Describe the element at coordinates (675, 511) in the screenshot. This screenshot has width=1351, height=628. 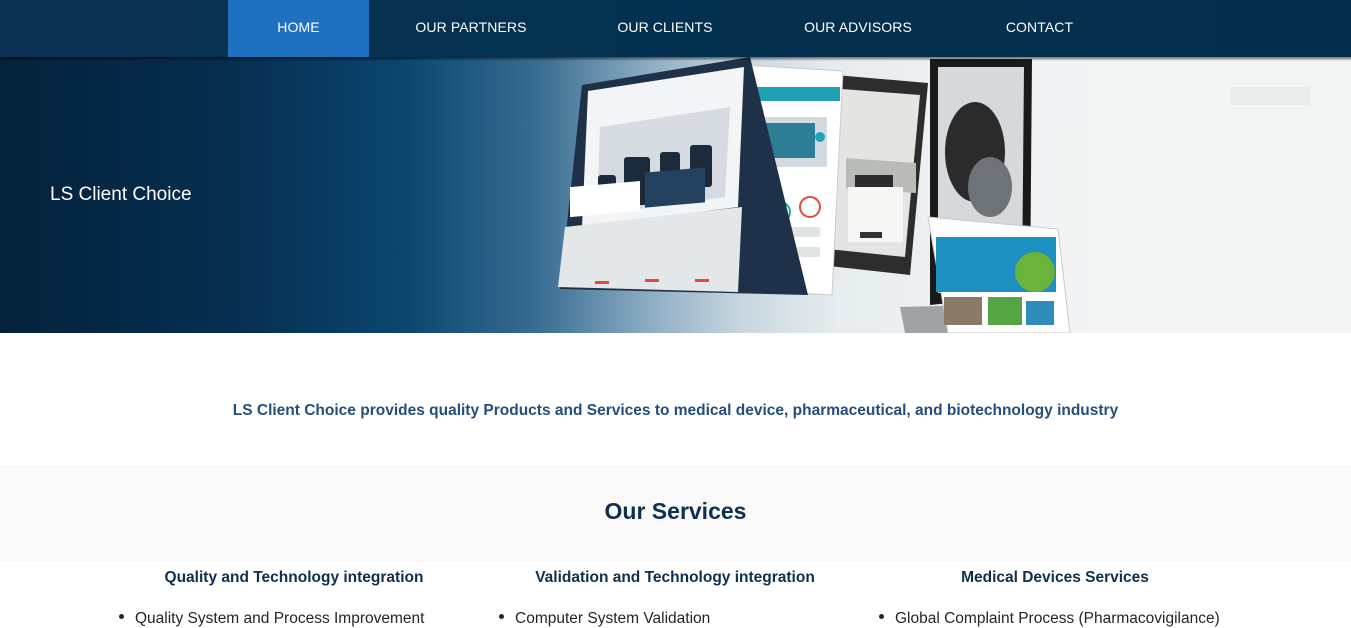
I see `services-title: Our Services` at that location.